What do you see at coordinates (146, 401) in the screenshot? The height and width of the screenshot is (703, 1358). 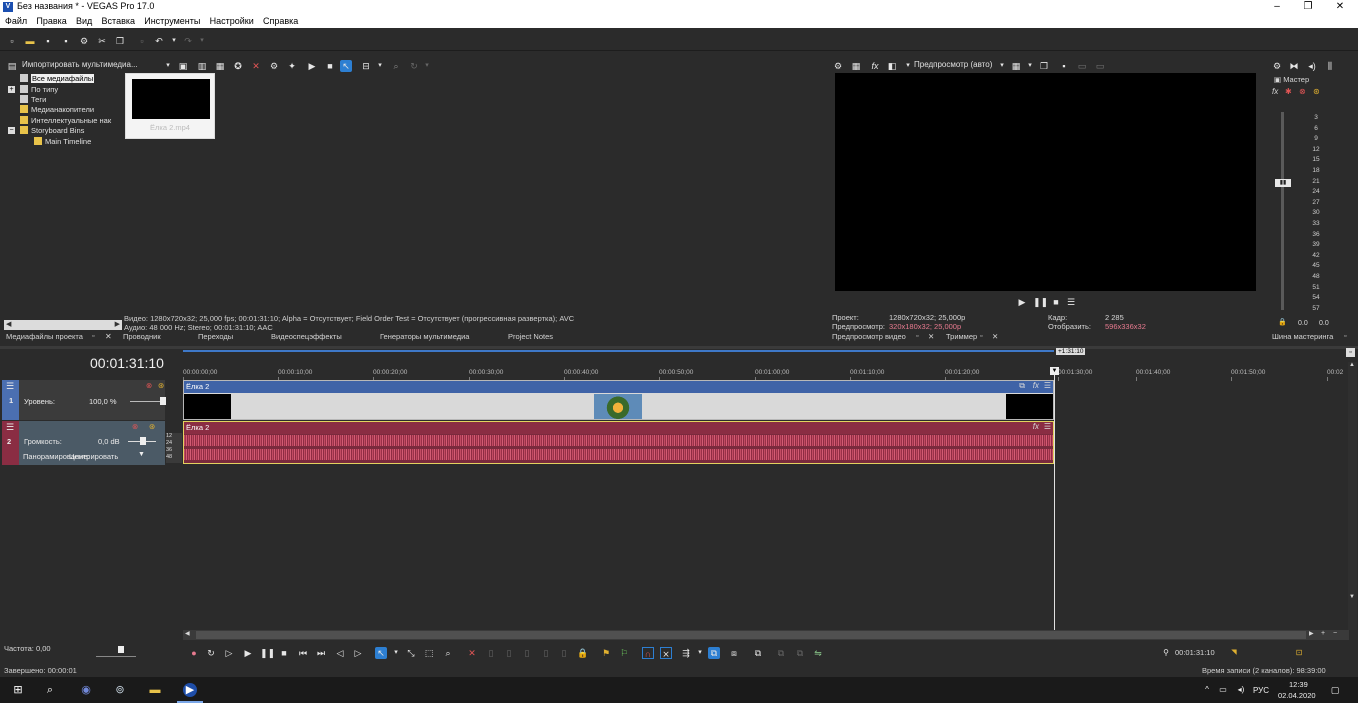 I see `level-slider-track` at bounding box center [146, 401].